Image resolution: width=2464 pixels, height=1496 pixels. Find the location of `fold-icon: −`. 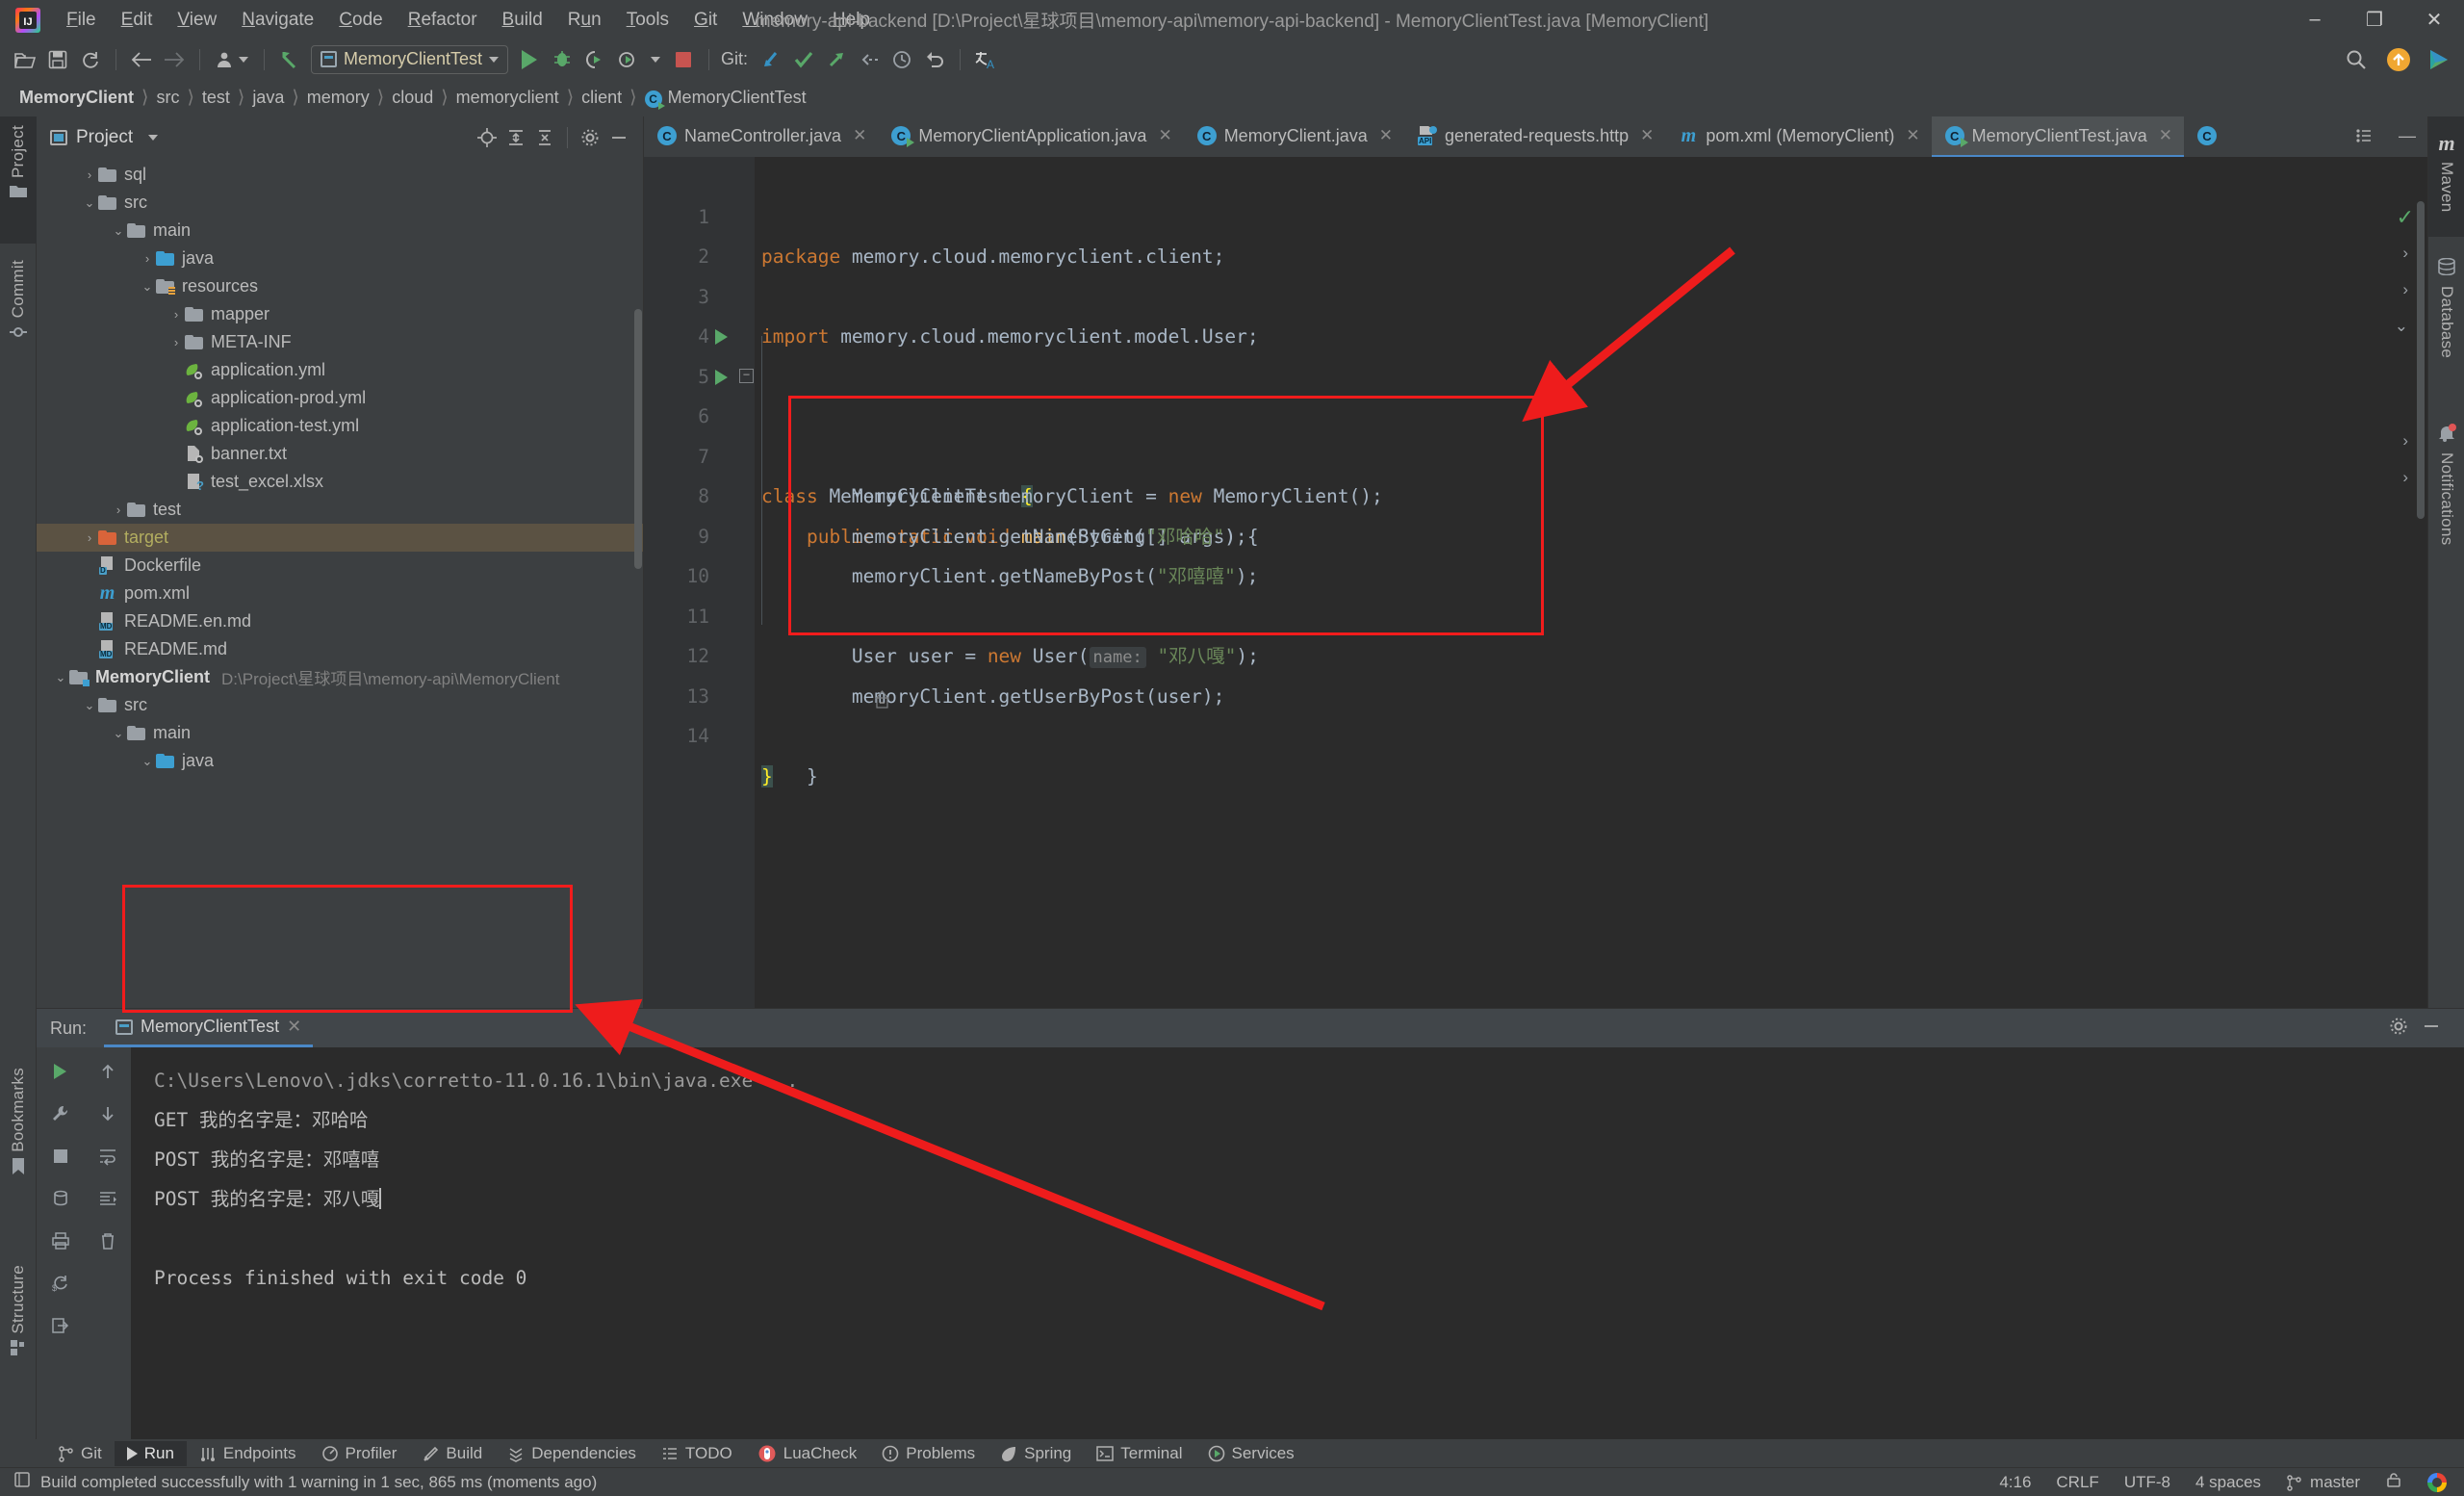

fold-icon: − is located at coordinates (746, 376).